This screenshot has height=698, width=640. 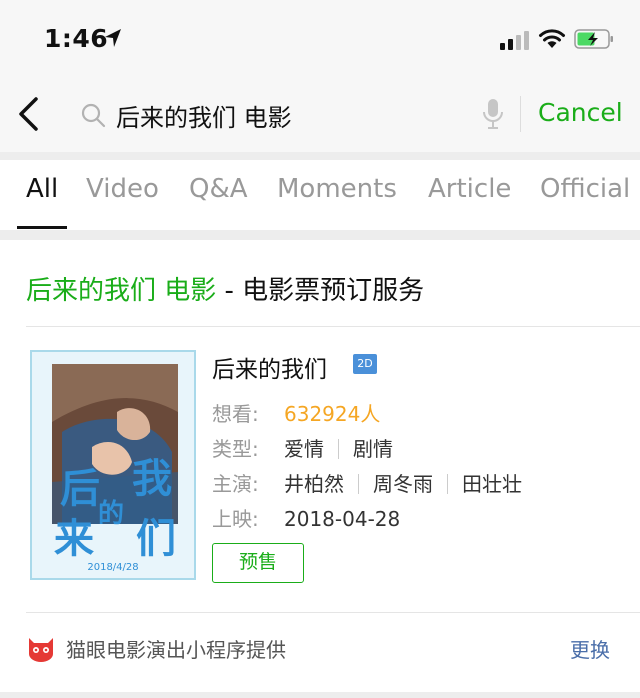 What do you see at coordinates (113, 38) in the screenshot?
I see `location-arrow-icon` at bounding box center [113, 38].